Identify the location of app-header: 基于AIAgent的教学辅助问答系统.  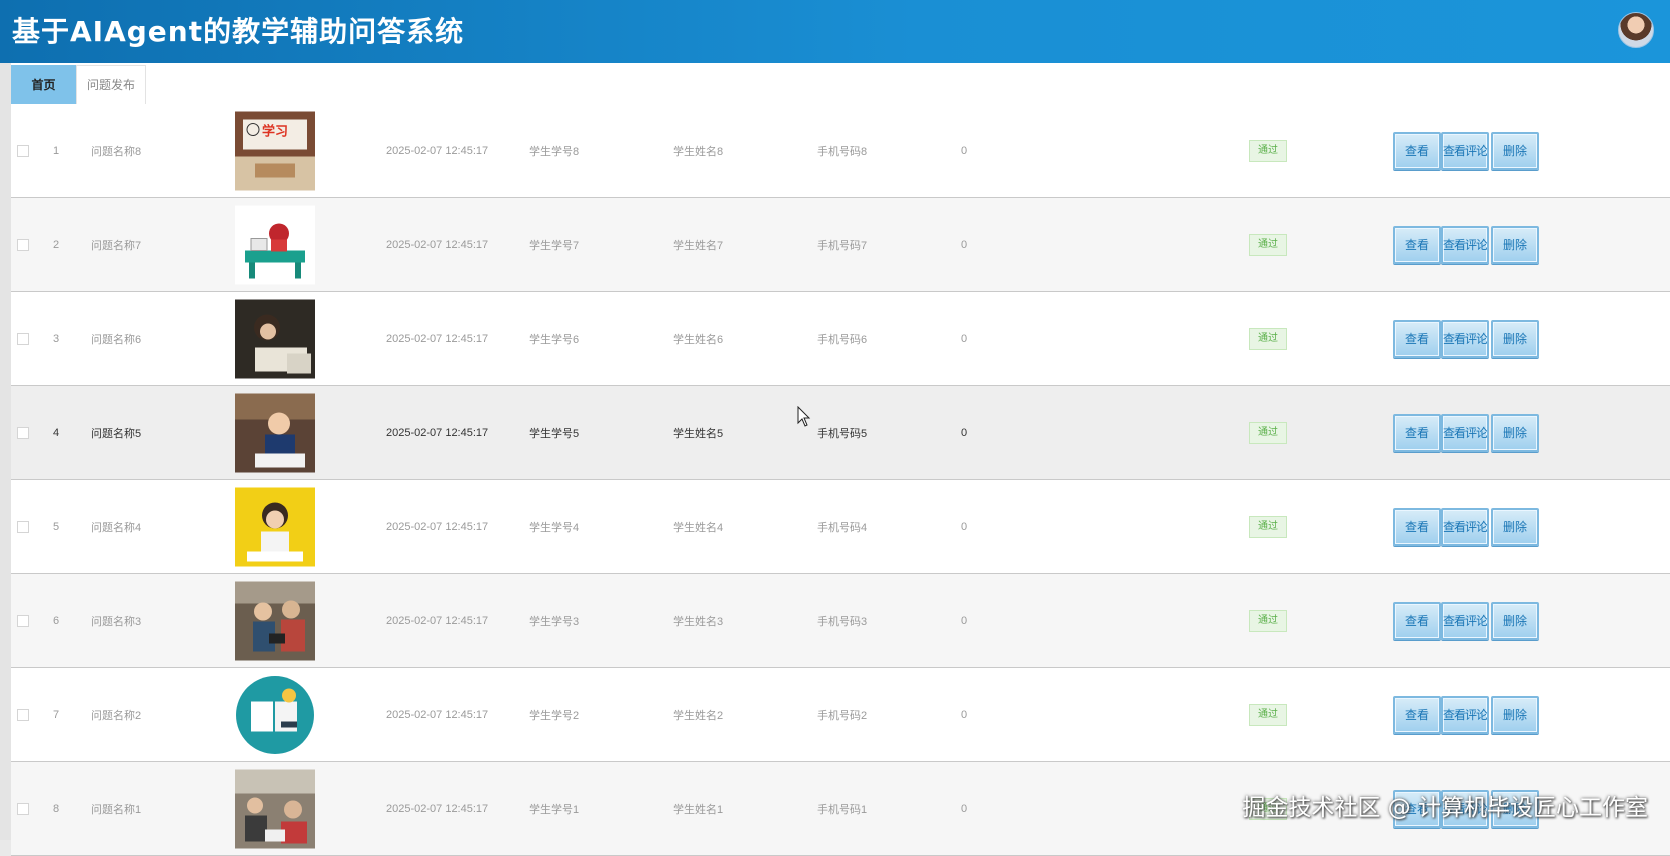
(835, 31).